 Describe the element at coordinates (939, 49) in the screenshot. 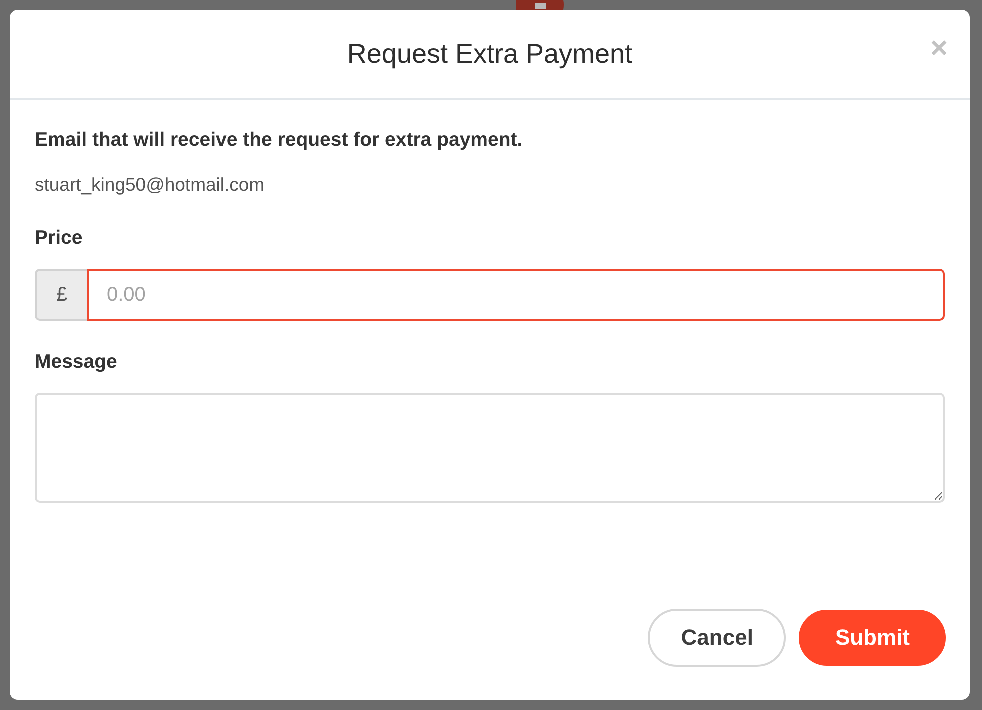

I see `close-button: ×` at that location.